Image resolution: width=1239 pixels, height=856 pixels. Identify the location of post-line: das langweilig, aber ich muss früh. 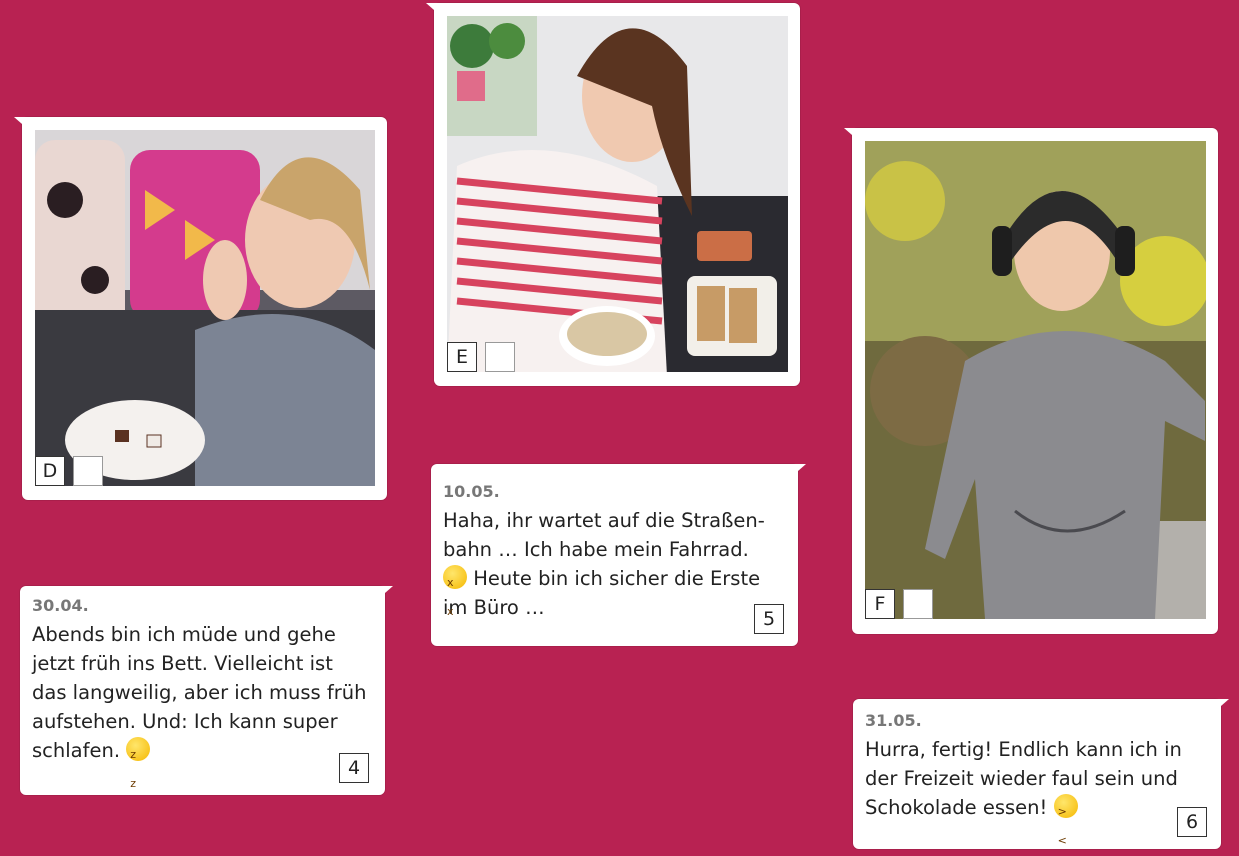
(199, 692).